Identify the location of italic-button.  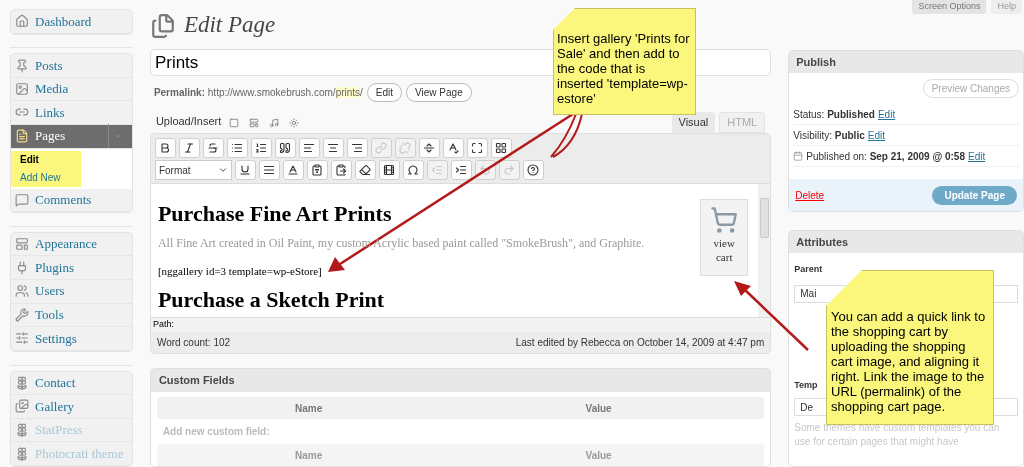
(189, 148).